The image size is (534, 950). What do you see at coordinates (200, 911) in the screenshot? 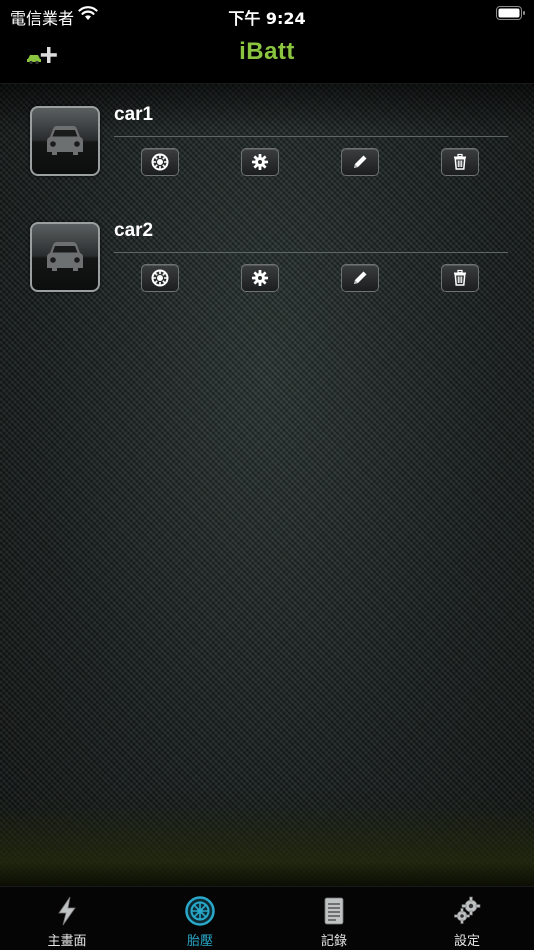
I see `tire-icon` at bounding box center [200, 911].